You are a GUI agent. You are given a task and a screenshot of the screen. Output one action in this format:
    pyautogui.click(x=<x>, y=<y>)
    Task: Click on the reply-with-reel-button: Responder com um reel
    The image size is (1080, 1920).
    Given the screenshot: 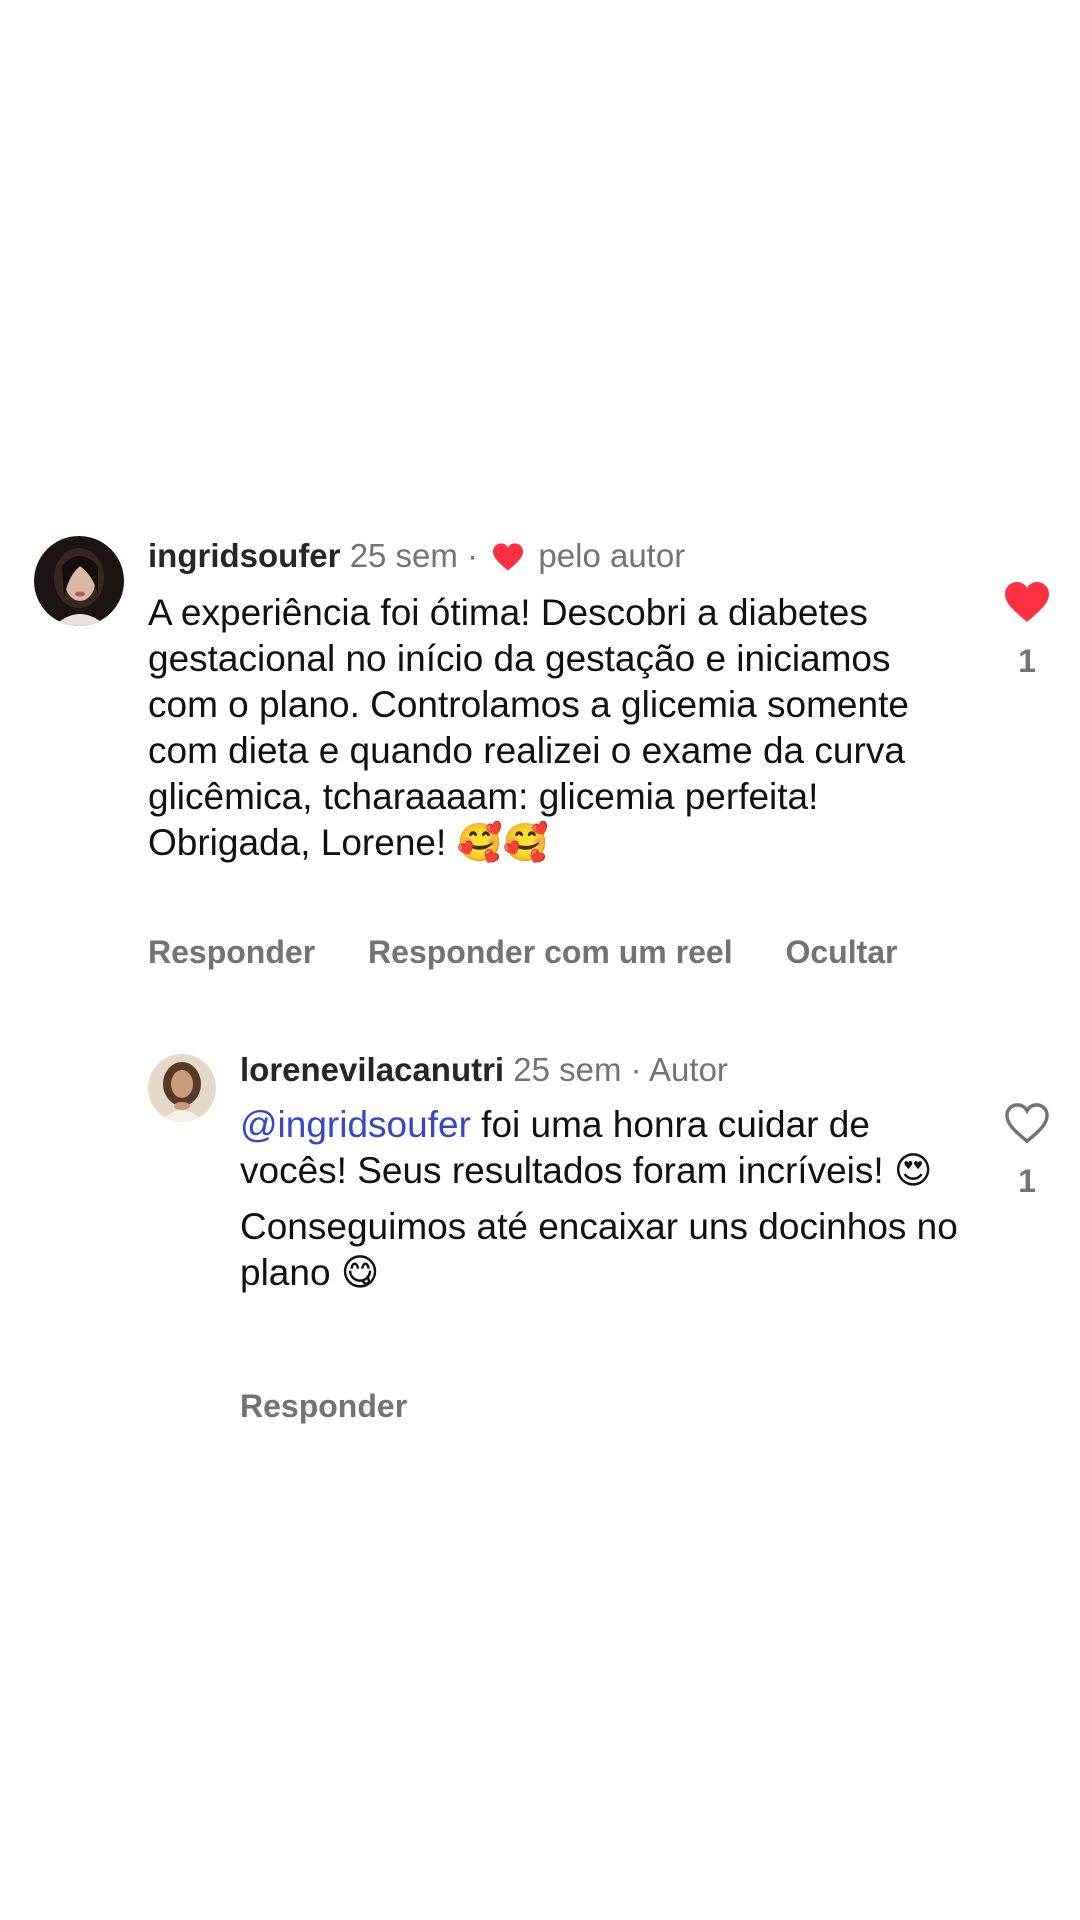 What is the action you would take?
    pyautogui.click(x=550, y=952)
    